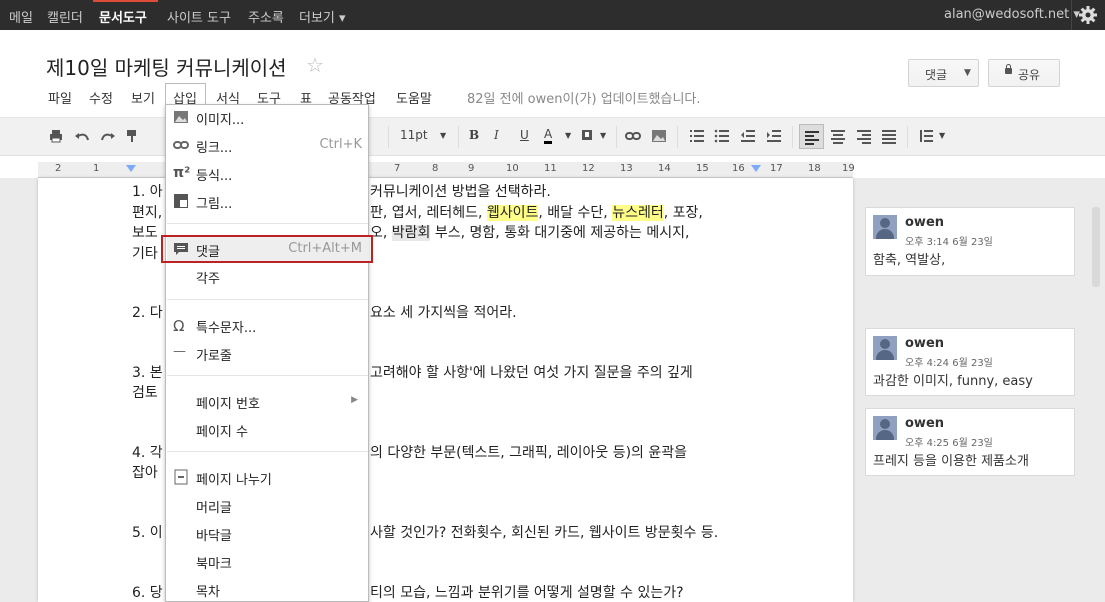  What do you see at coordinates (267, 401) in the screenshot?
I see `menu-item-page-number: 페이지 번호 ▶` at bounding box center [267, 401].